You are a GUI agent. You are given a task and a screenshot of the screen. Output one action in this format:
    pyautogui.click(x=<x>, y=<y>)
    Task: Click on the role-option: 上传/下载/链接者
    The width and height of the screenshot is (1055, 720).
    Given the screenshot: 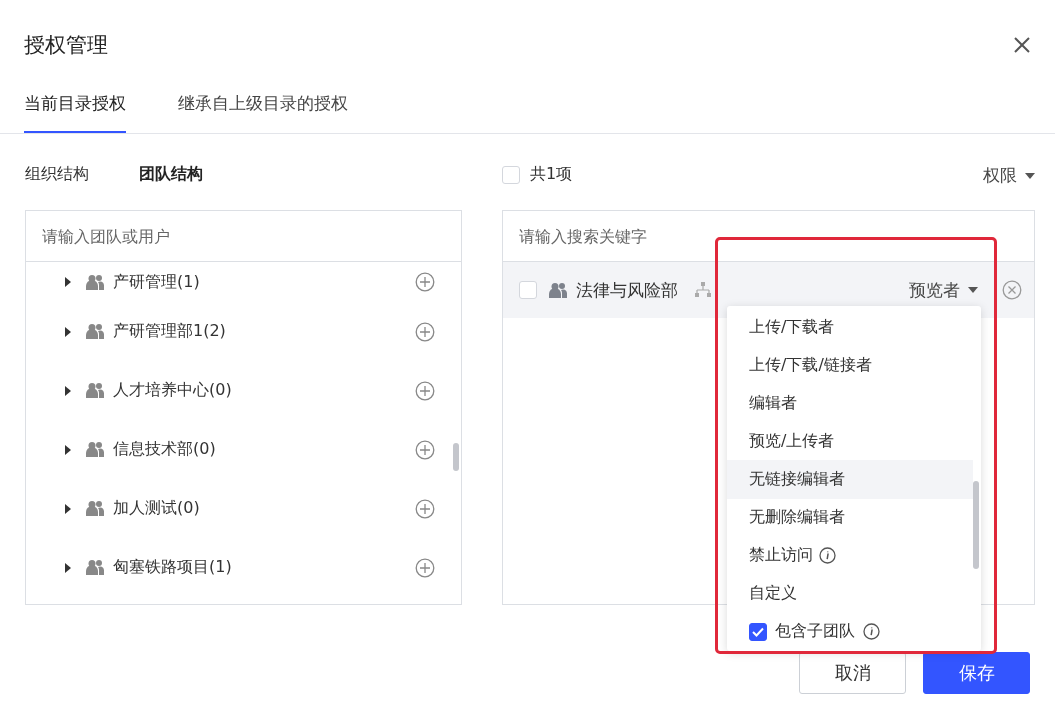 What is the action you would take?
    pyautogui.click(x=850, y=365)
    